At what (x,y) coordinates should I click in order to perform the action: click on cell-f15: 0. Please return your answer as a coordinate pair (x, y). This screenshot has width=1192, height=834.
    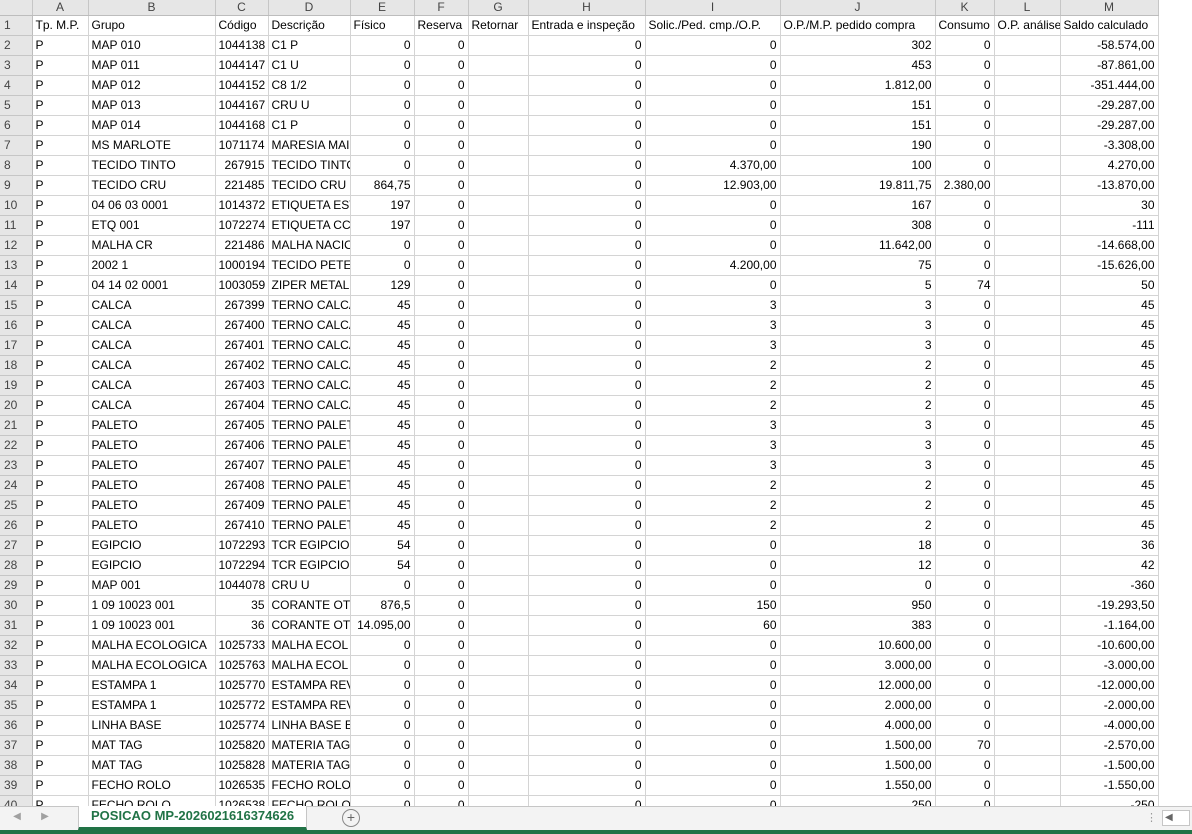
    Looking at the image, I should click on (441, 305).